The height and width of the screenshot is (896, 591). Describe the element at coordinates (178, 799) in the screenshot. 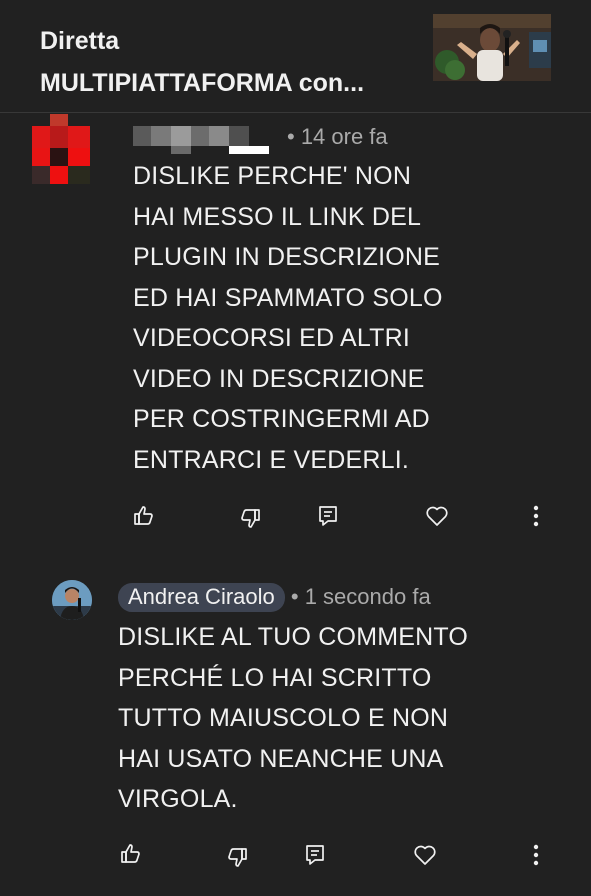

I see `comment-line: VIRGOLA.` at that location.